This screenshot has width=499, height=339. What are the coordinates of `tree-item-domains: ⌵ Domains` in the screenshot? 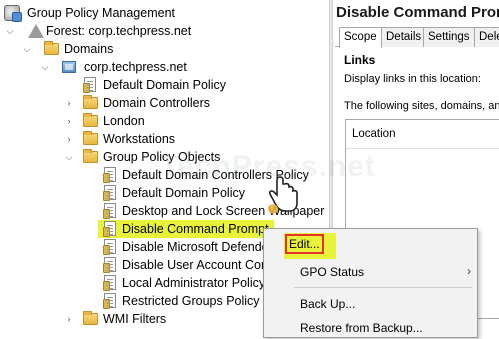 It's located at (164, 49).